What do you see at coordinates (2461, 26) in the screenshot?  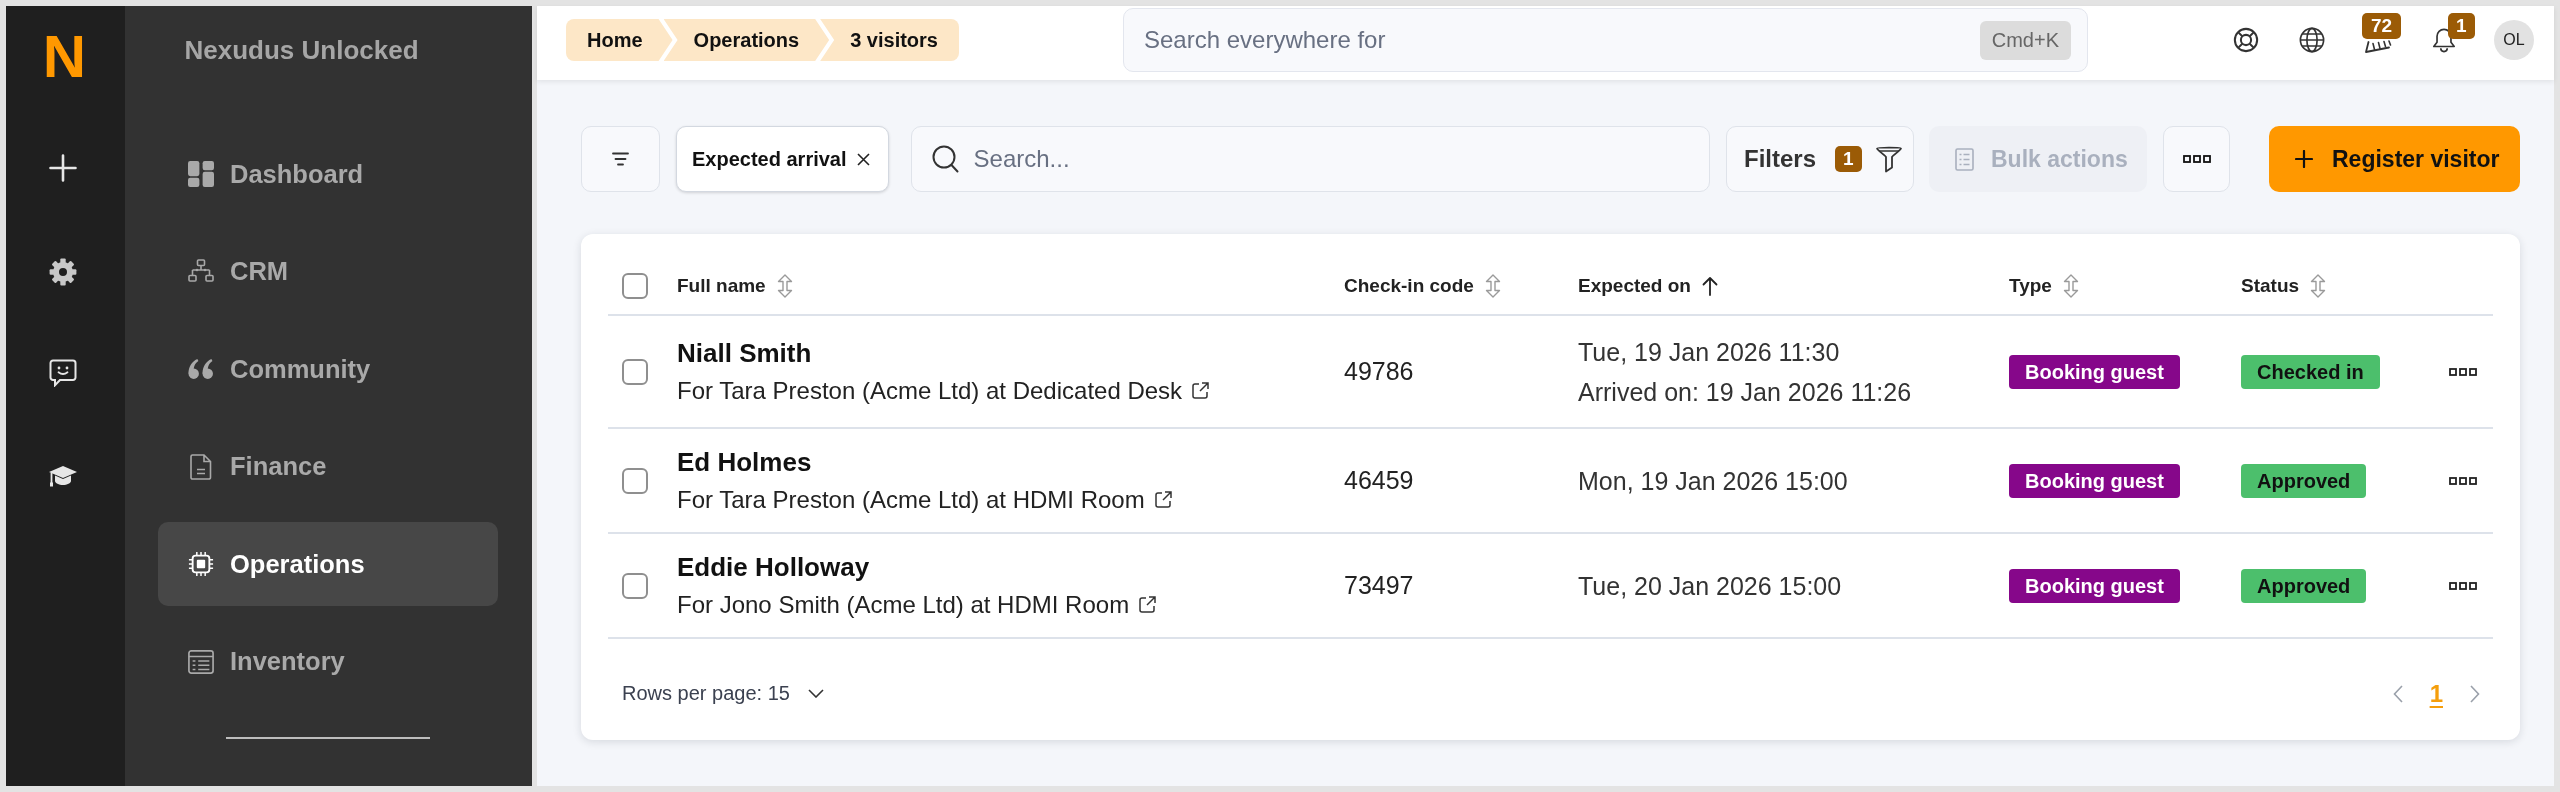 I see `count-badge: 1` at bounding box center [2461, 26].